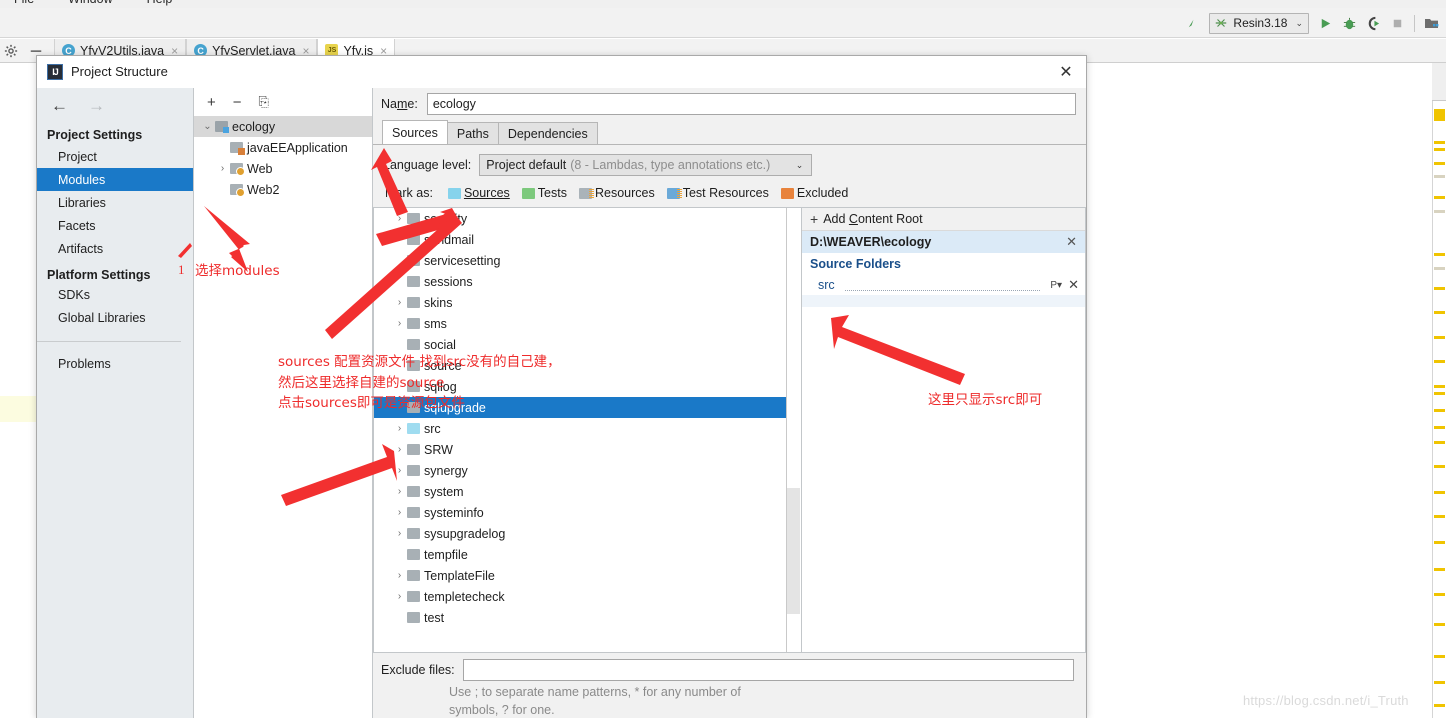 This screenshot has width=1446, height=718. What do you see at coordinates (587, 239) in the screenshot?
I see `tree-row: sendmail` at bounding box center [587, 239].